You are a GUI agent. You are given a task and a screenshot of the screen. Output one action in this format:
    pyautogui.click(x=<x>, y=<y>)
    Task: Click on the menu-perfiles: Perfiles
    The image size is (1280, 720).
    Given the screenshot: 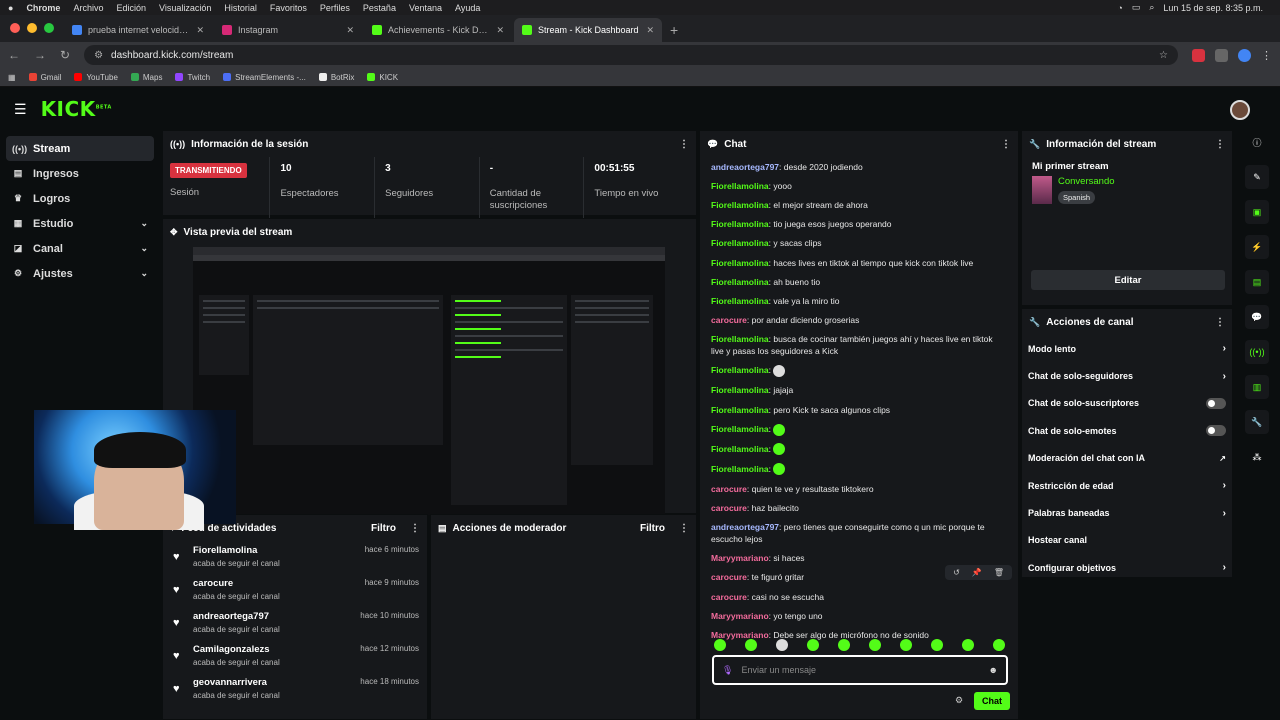 What is the action you would take?
    pyautogui.click(x=335, y=8)
    